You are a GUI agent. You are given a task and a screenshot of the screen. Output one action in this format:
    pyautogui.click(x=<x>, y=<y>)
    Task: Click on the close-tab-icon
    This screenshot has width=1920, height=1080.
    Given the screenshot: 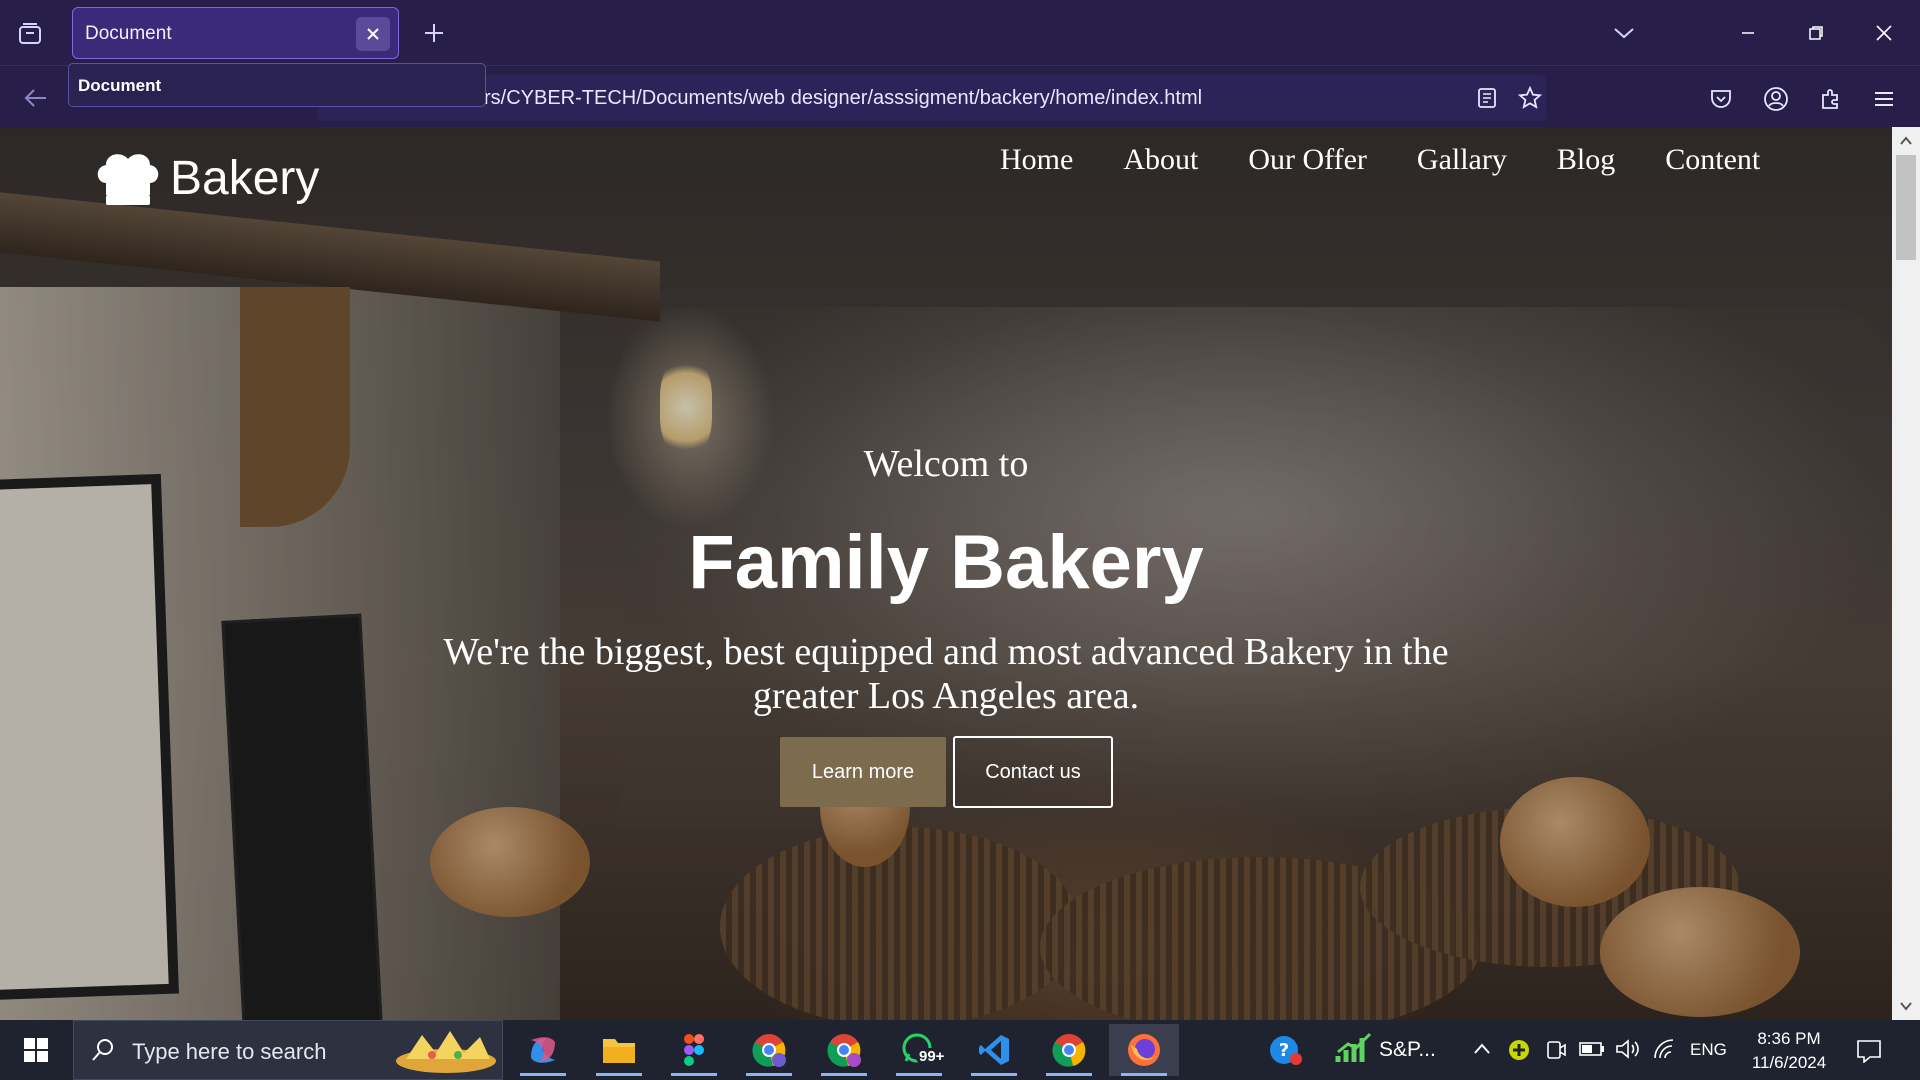 What is the action you would take?
    pyautogui.click(x=373, y=34)
    